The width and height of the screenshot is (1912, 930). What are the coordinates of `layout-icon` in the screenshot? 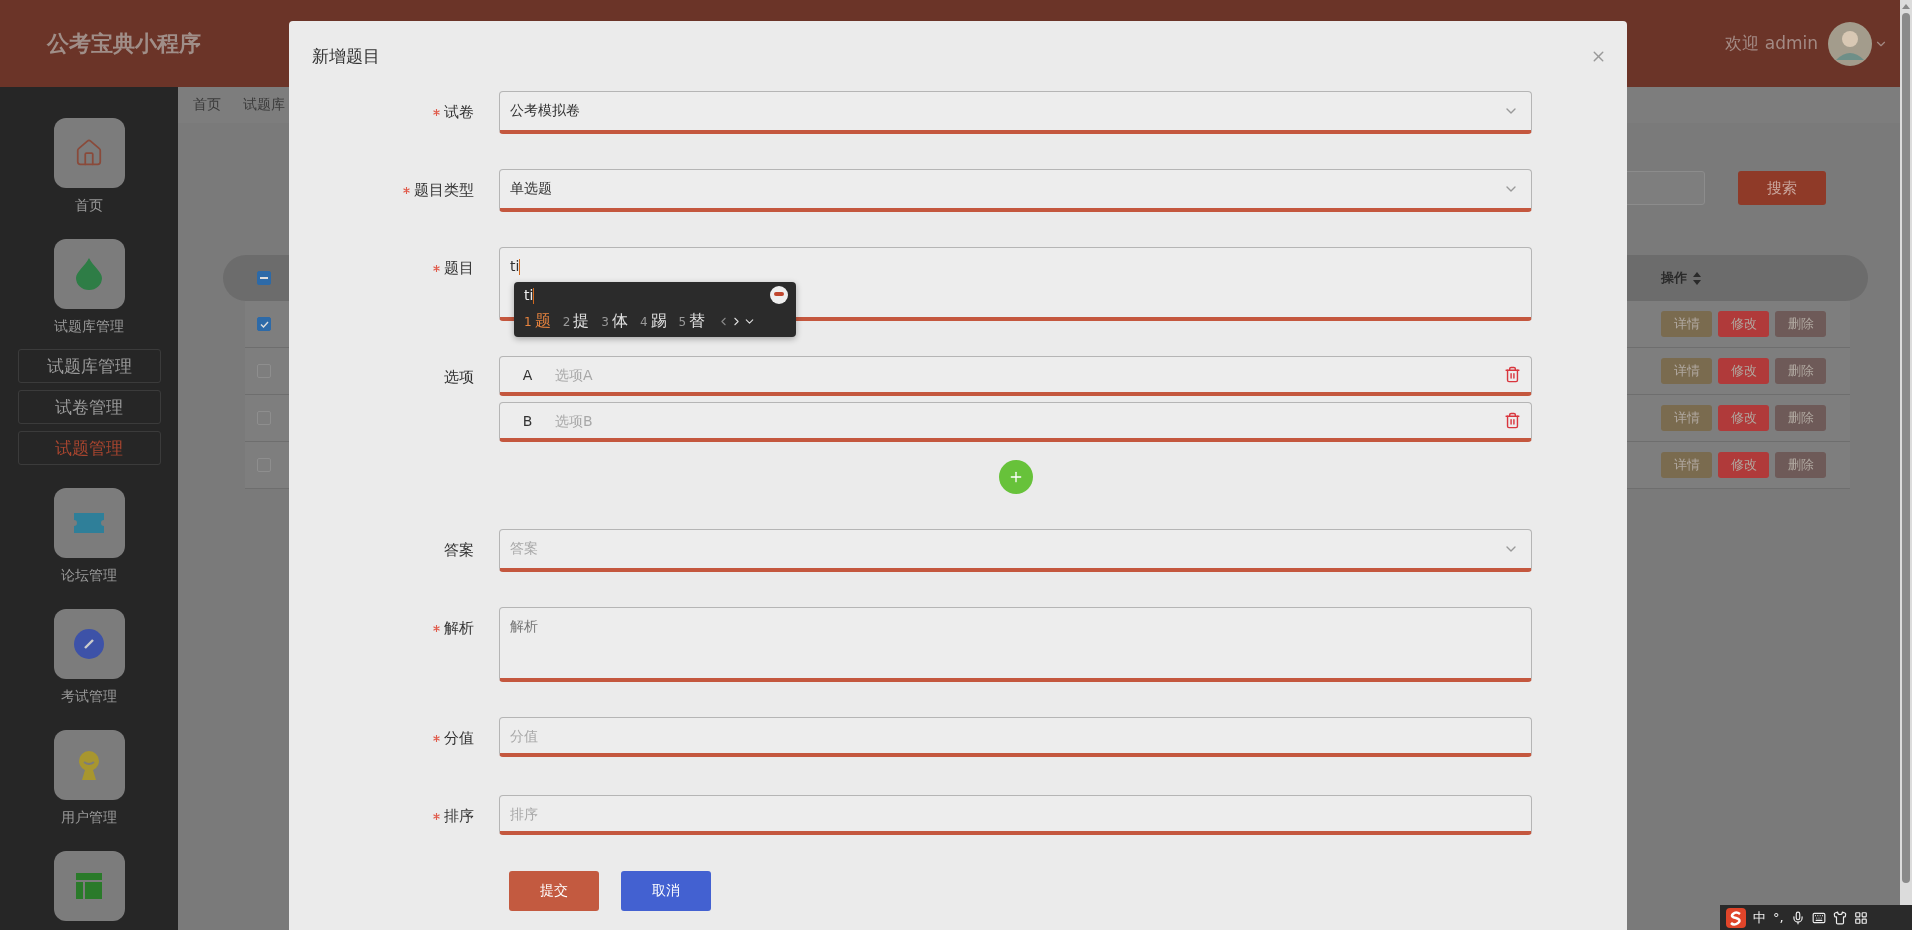 It's located at (89, 886).